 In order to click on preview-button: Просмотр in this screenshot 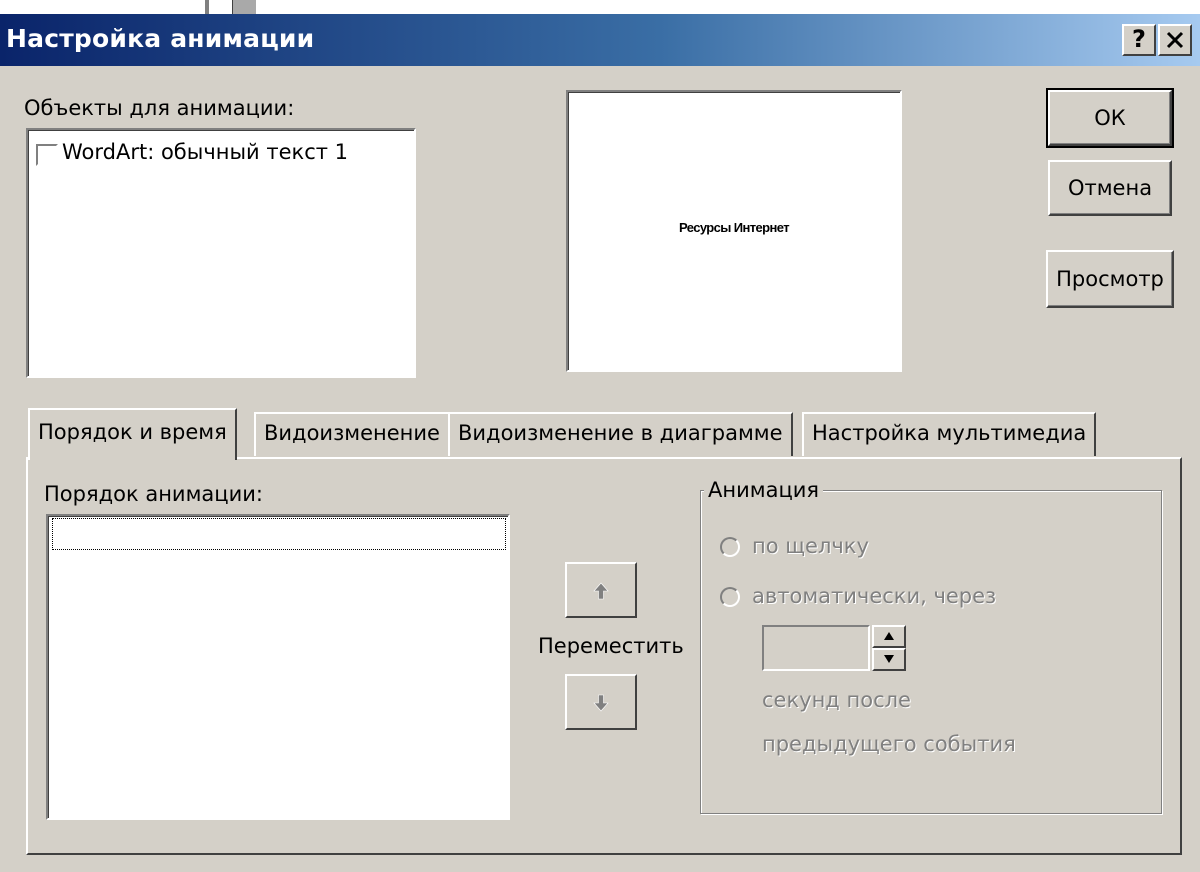, I will do `click(1110, 279)`.